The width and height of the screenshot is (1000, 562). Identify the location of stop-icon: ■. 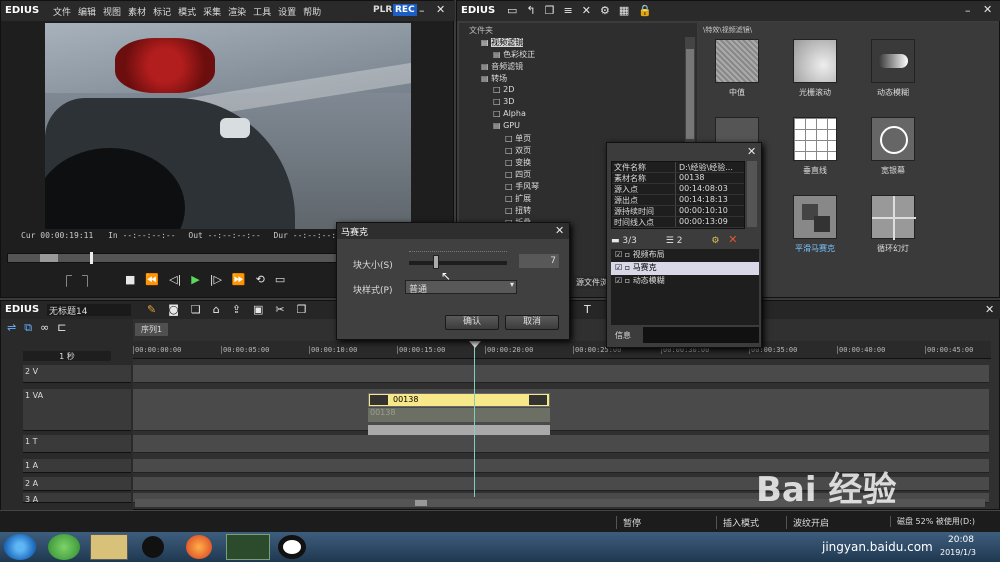
(130, 281).